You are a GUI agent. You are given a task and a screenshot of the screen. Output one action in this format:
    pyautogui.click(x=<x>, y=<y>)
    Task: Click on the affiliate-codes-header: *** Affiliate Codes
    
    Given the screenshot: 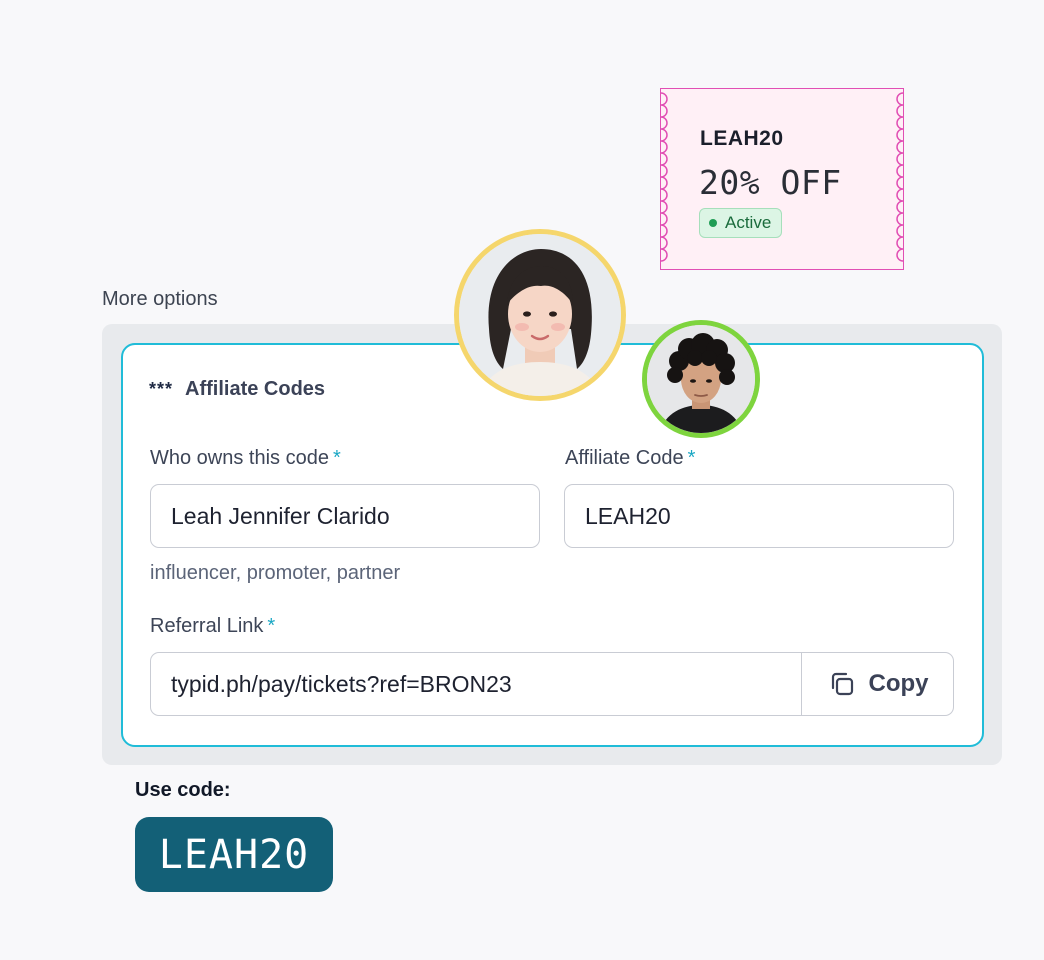 What is the action you would take?
    pyautogui.click(x=237, y=389)
    